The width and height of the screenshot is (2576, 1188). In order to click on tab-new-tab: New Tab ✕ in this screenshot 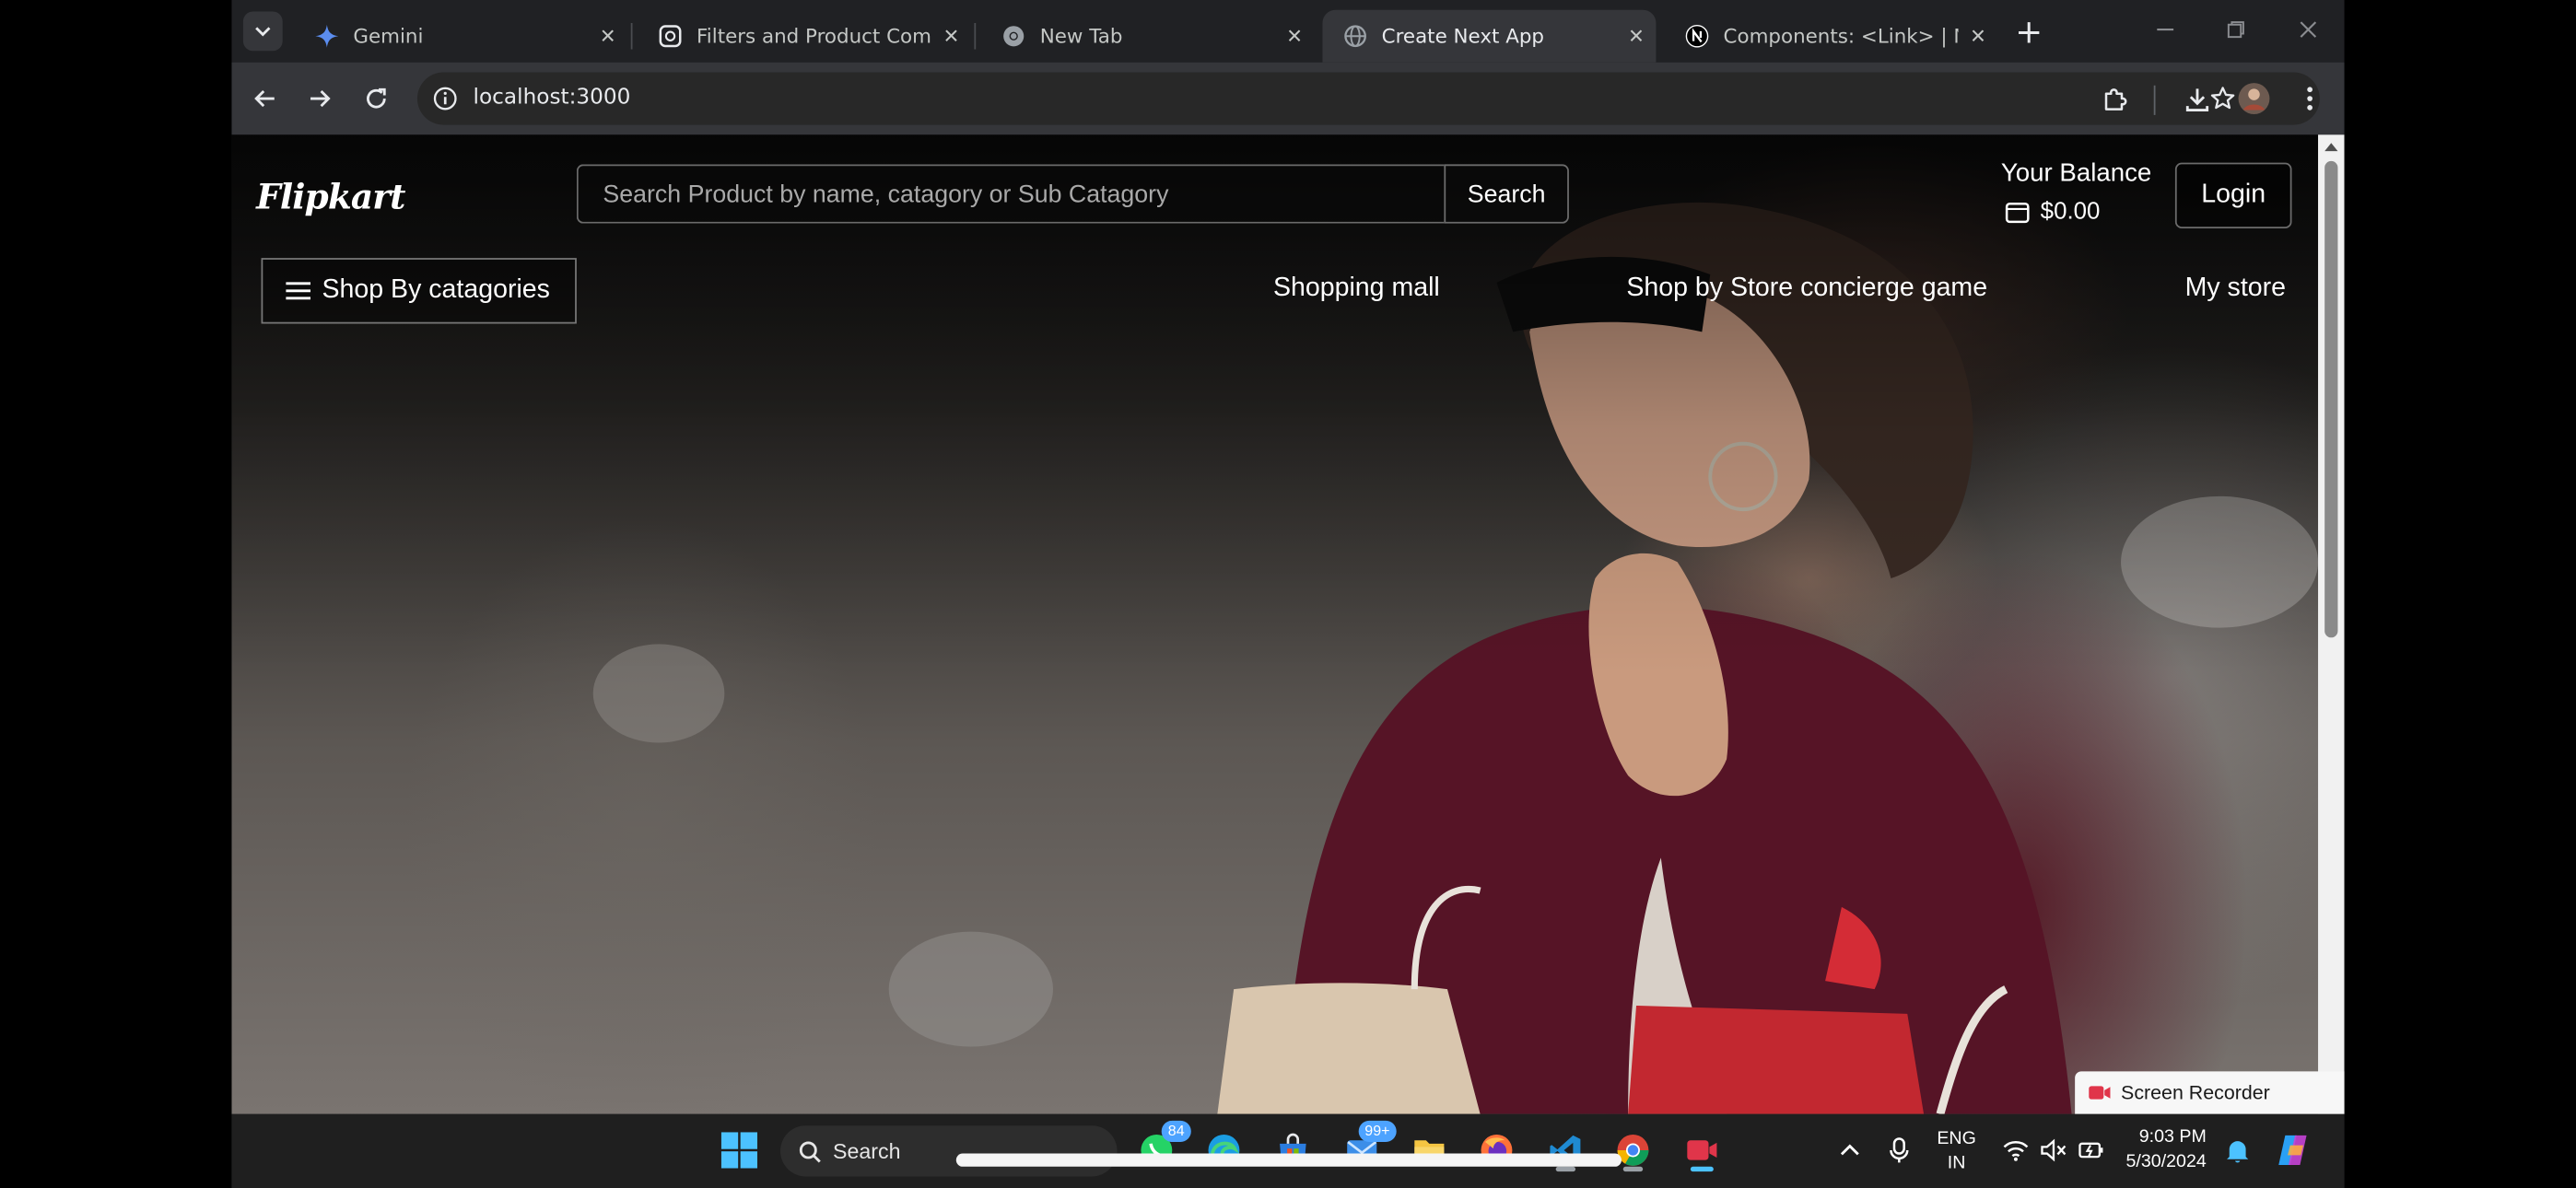, I will do `click(1148, 36)`.